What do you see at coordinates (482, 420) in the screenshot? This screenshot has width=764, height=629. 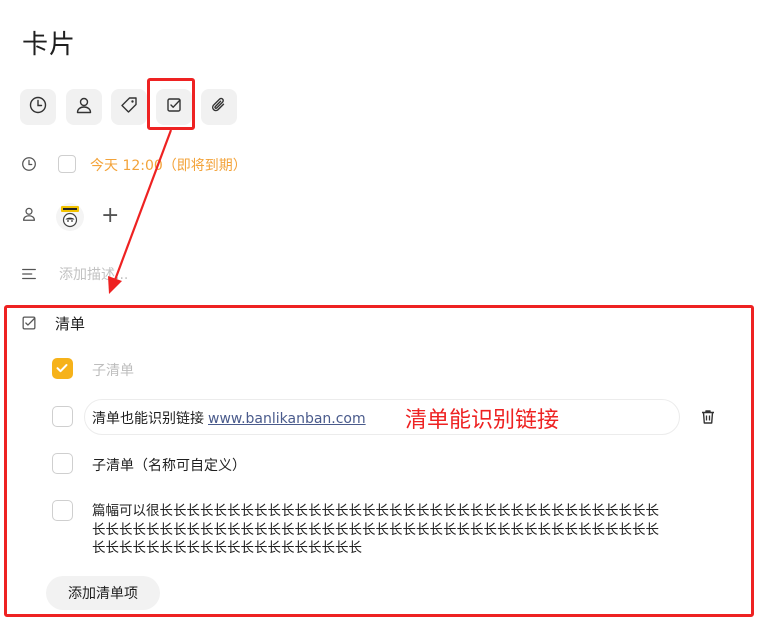 I see `annotation-label: 清单能识别链接` at bounding box center [482, 420].